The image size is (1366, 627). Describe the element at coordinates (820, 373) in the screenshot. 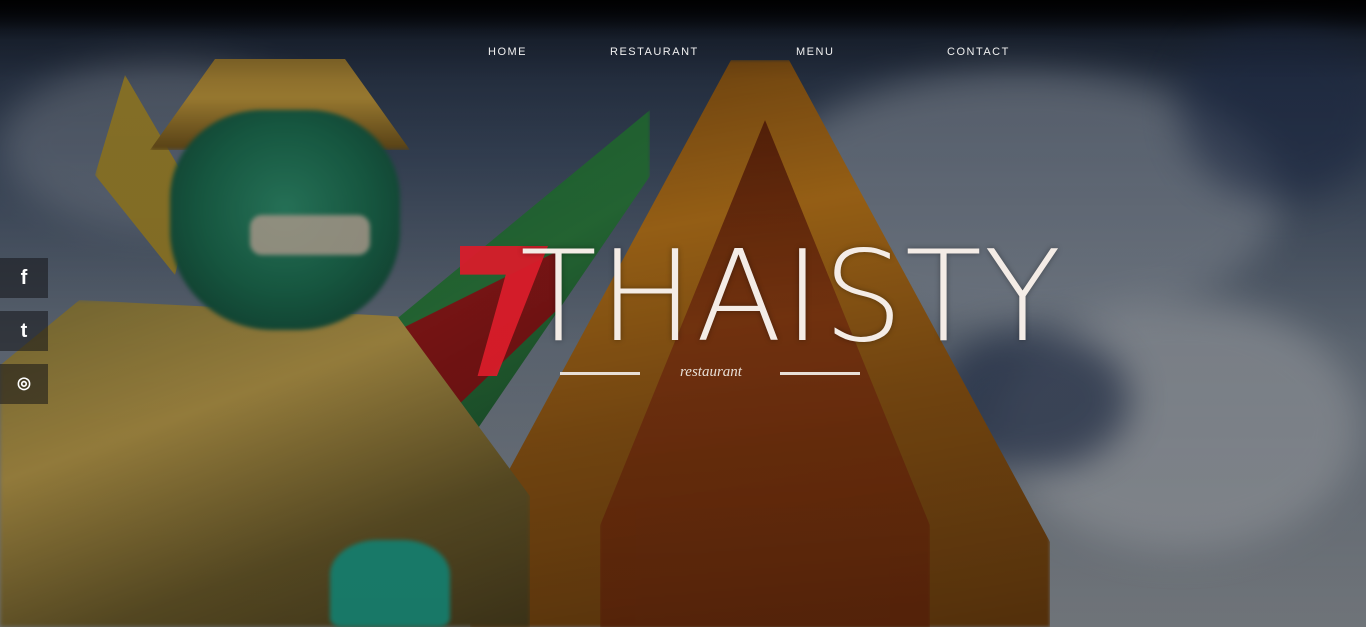

I see `logo-divider-right` at that location.